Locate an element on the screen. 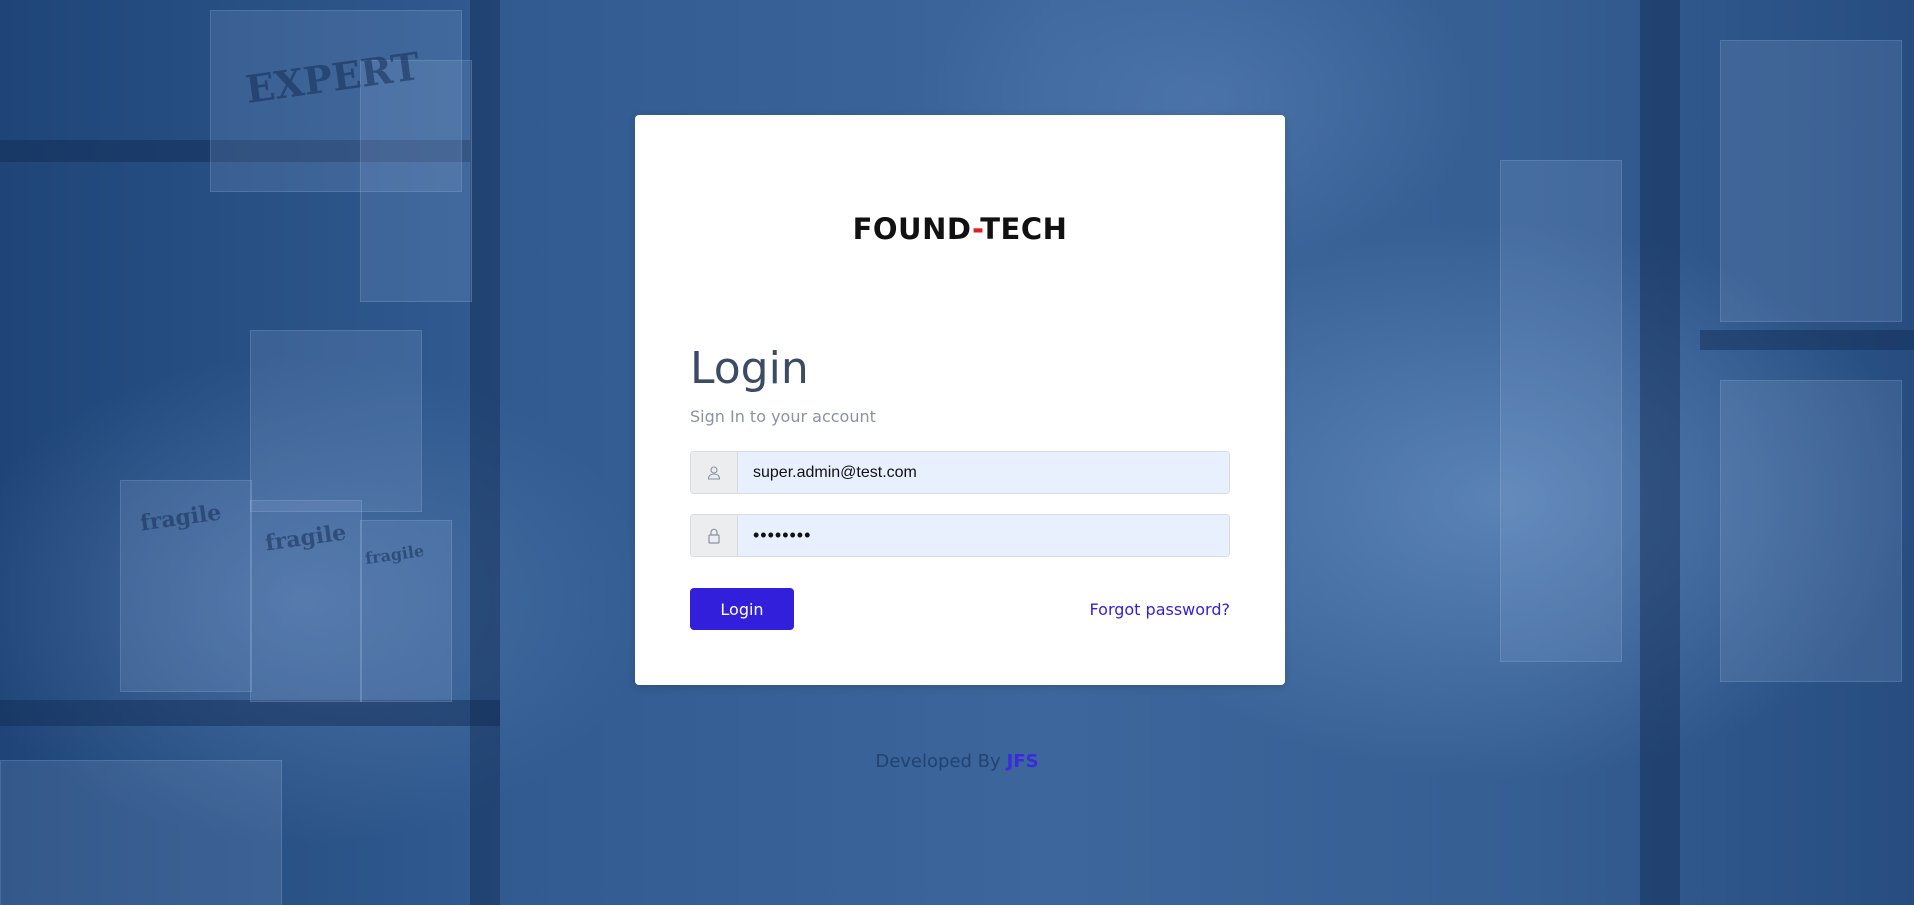 This screenshot has width=1914, height=905. password-input is located at coordinates (983, 535).